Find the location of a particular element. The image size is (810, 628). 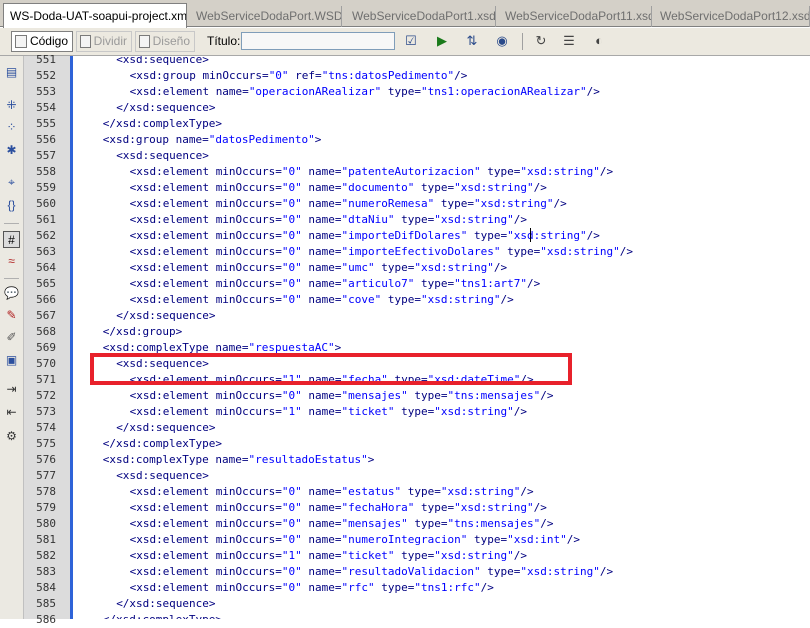

split-view-button: Dividir is located at coordinates (104, 41).